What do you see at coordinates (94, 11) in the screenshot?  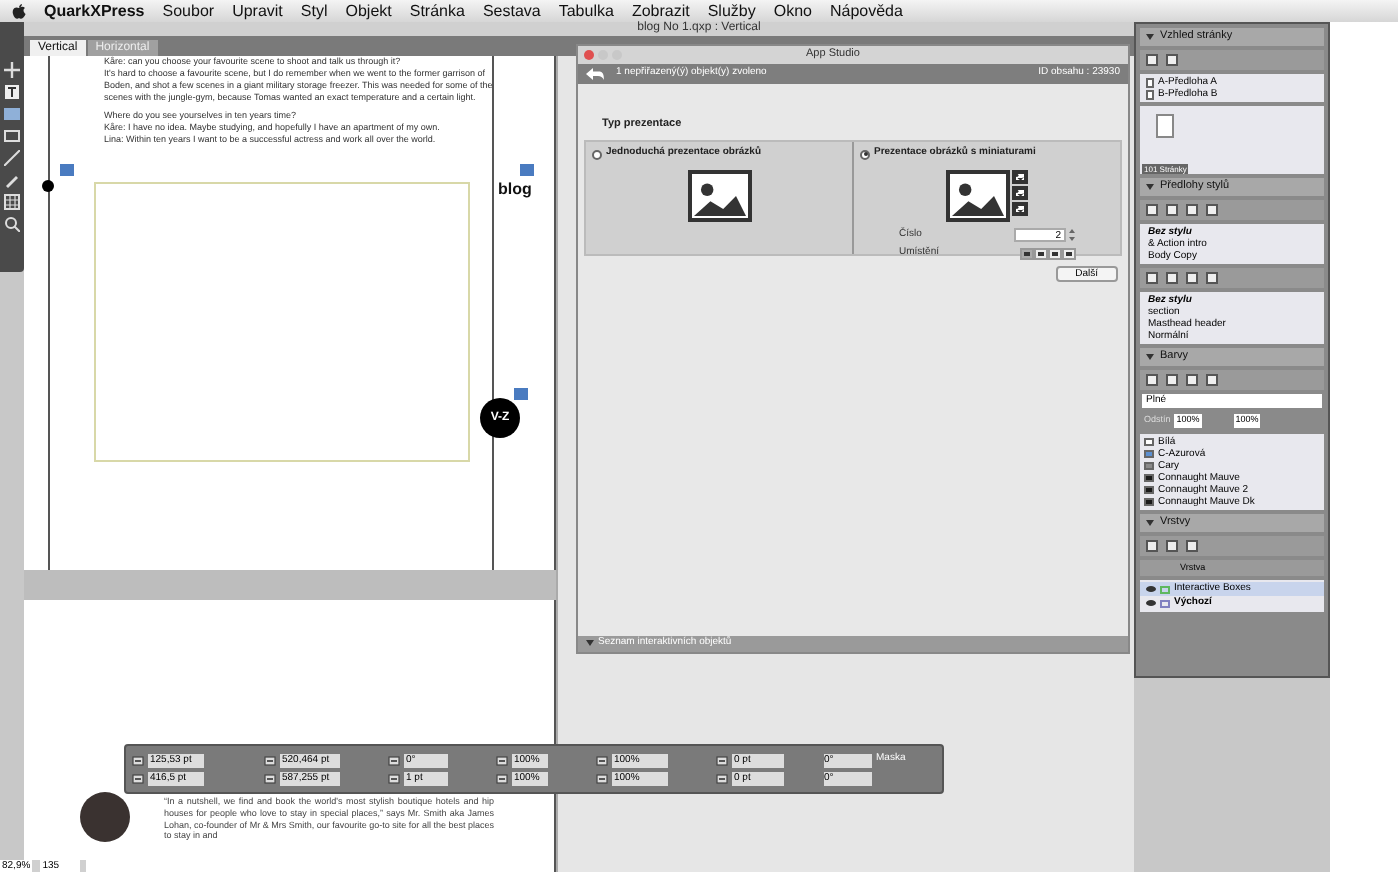 I see `menu-item: QuarkXPress` at bounding box center [94, 11].